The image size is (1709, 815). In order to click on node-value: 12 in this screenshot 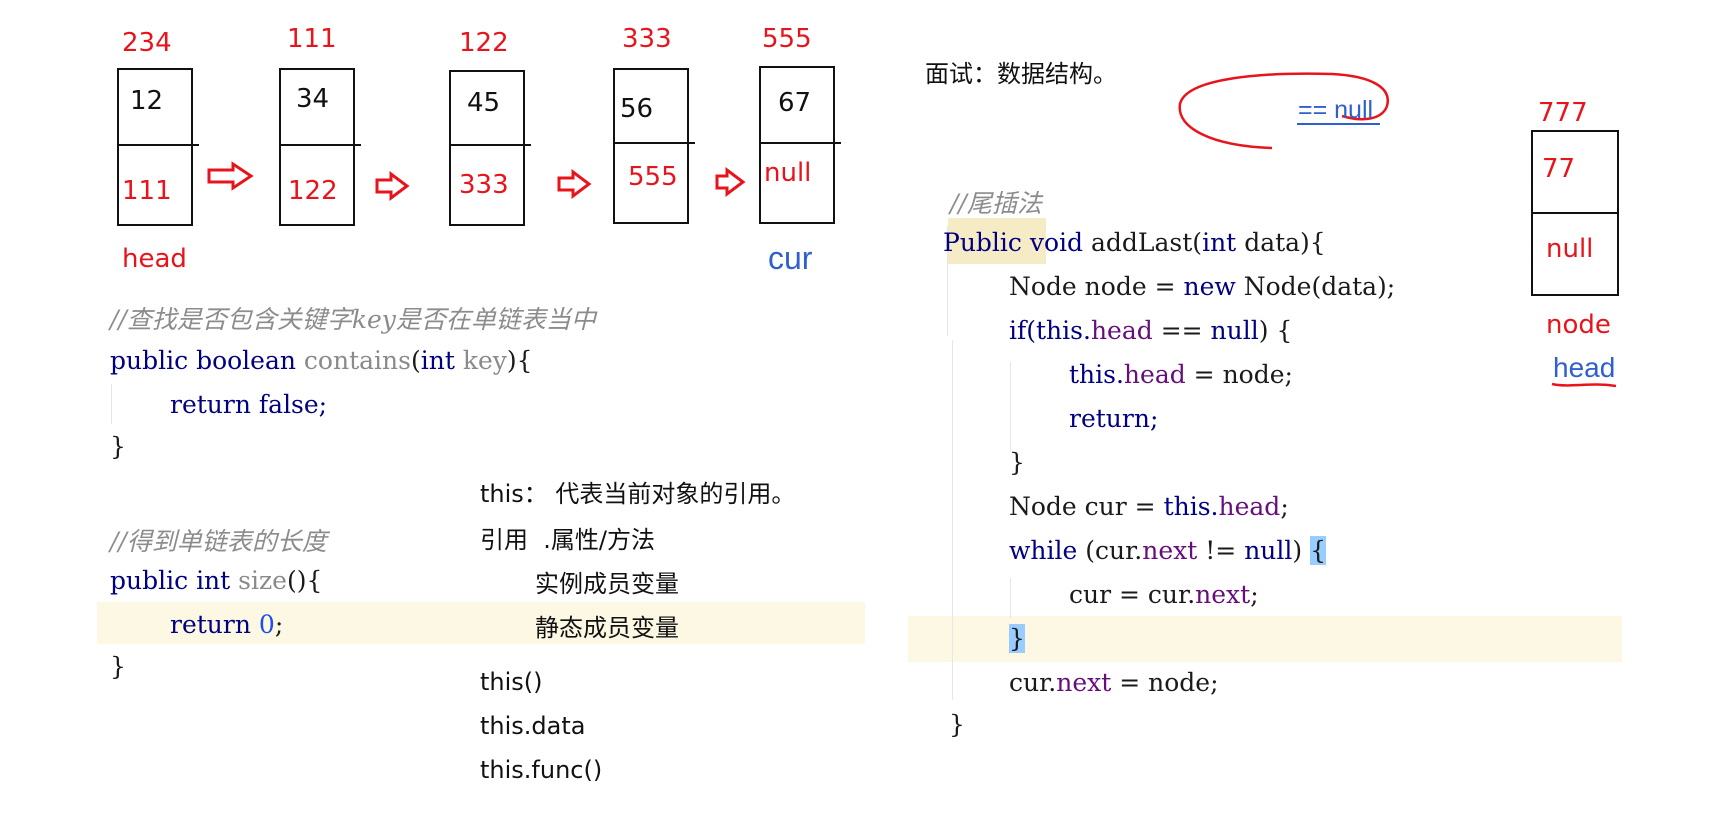, I will do `click(147, 101)`.